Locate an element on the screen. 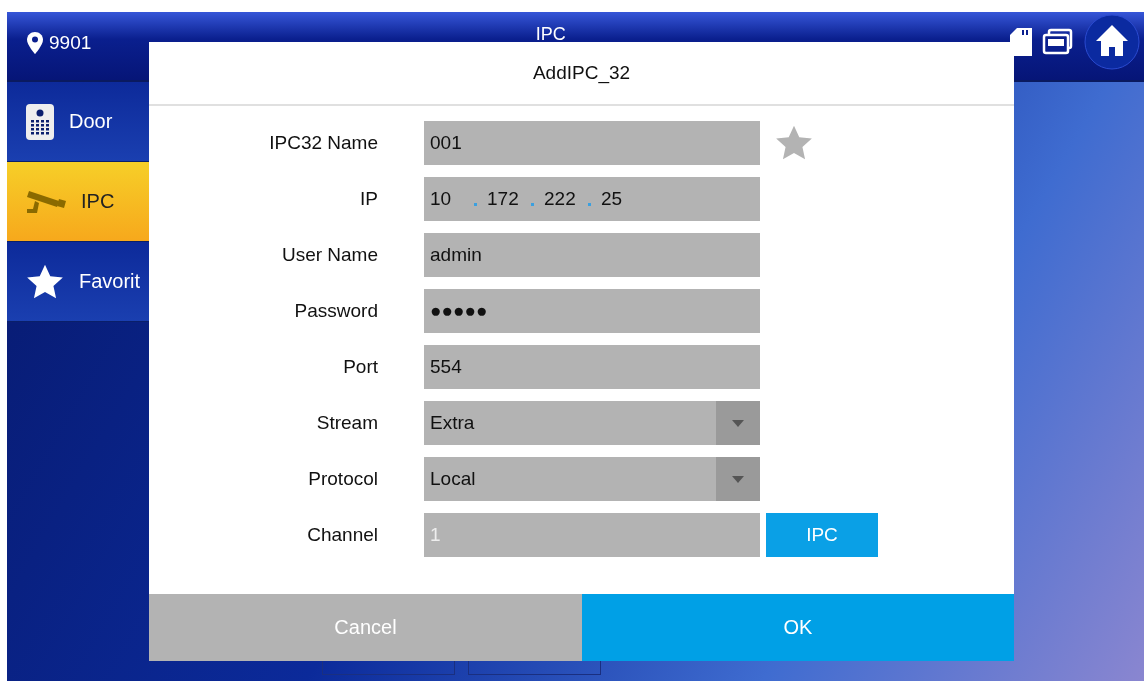  input-field: admin is located at coordinates (592, 255).